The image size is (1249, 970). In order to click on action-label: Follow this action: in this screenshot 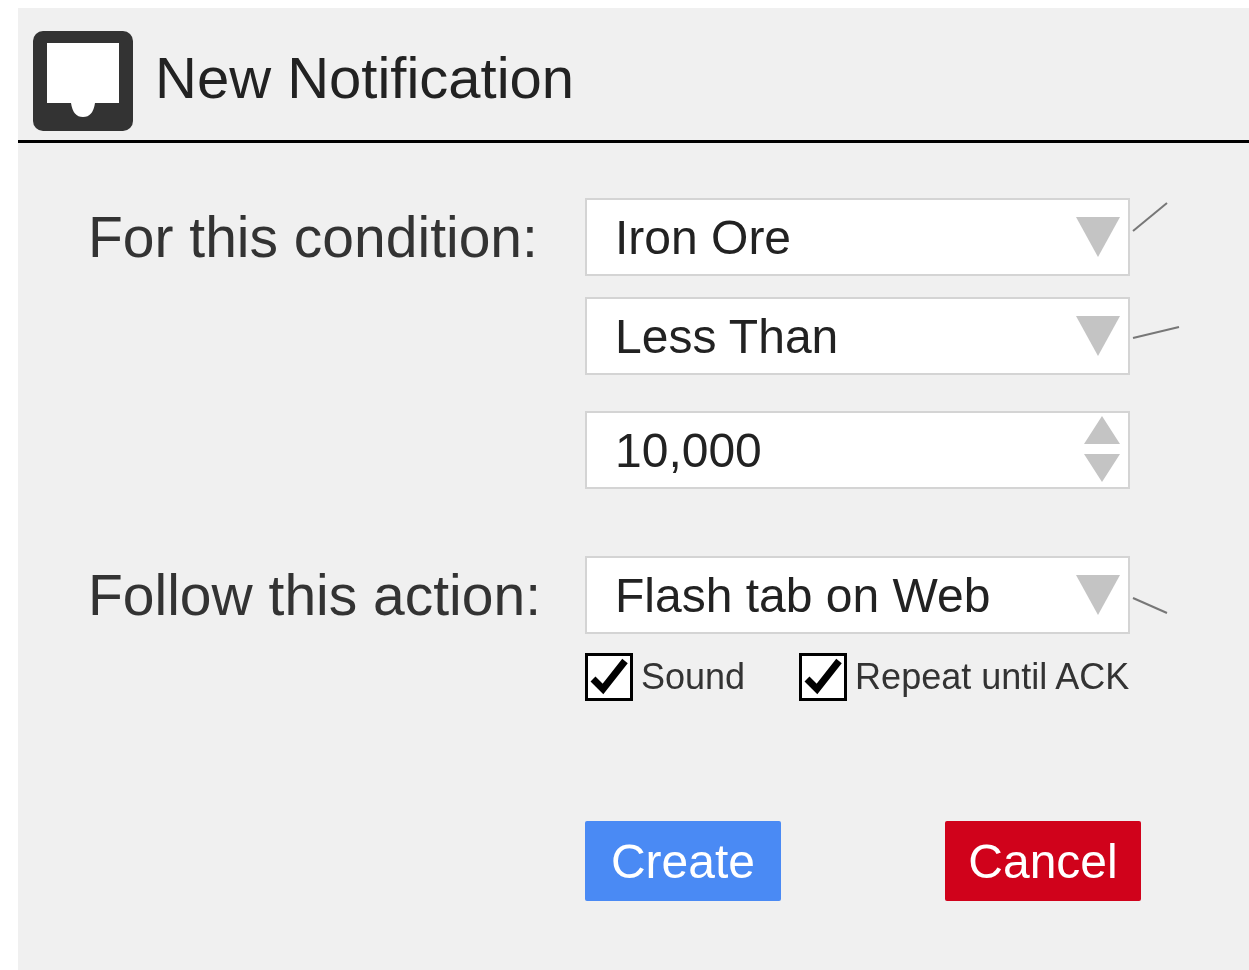, I will do `click(315, 595)`.